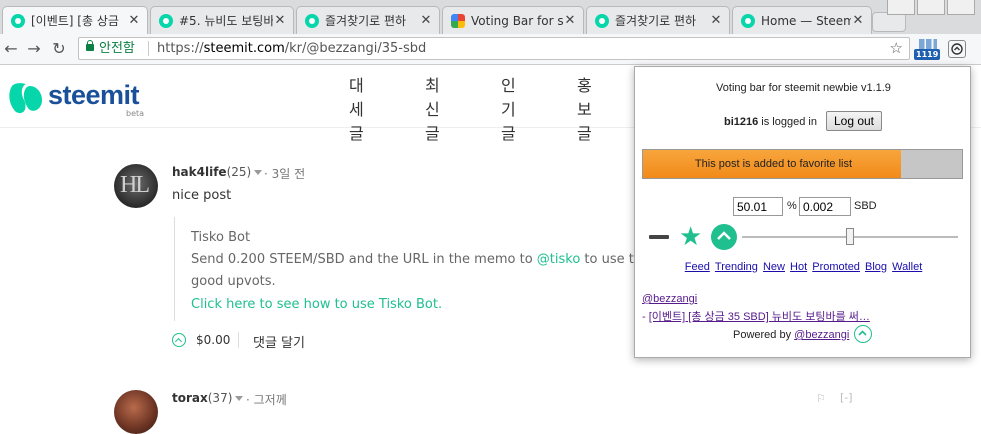 The width and height of the screenshot is (981, 434). I want to click on link-promoted: Promoted, so click(836, 267).